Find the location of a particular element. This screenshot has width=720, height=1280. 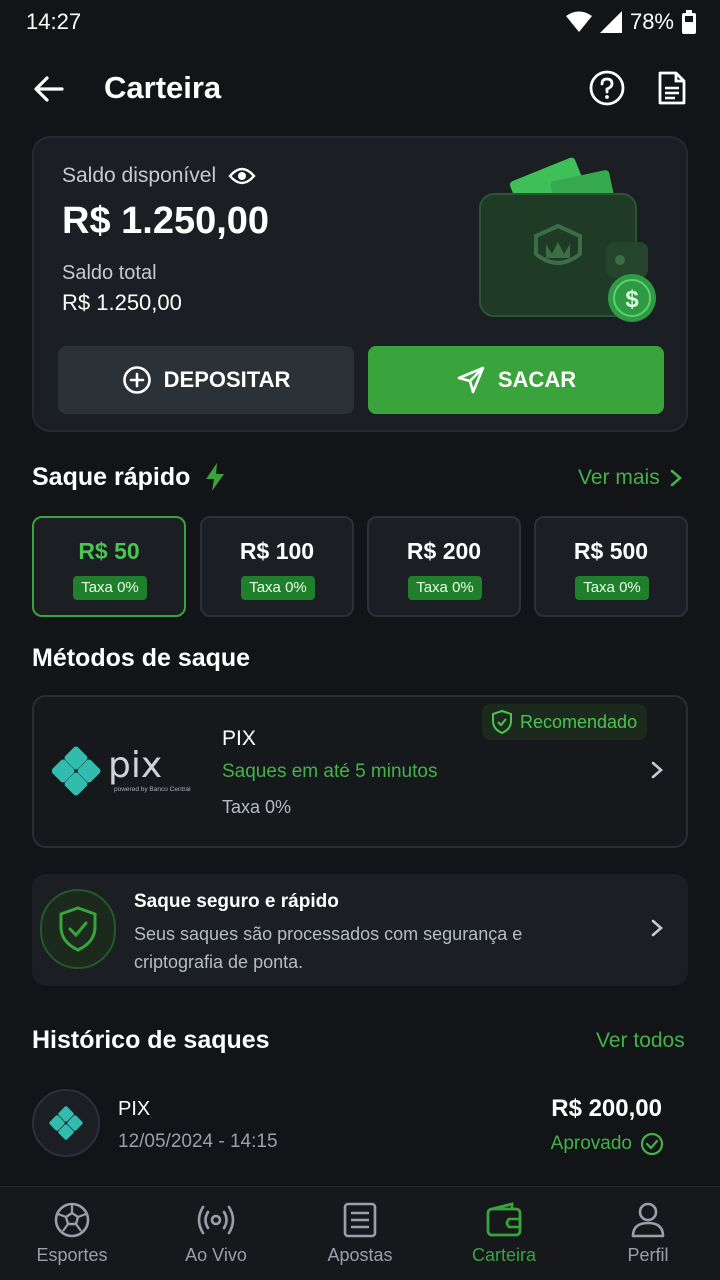

available-balance-label: Saldo disponível is located at coordinates (139, 175).